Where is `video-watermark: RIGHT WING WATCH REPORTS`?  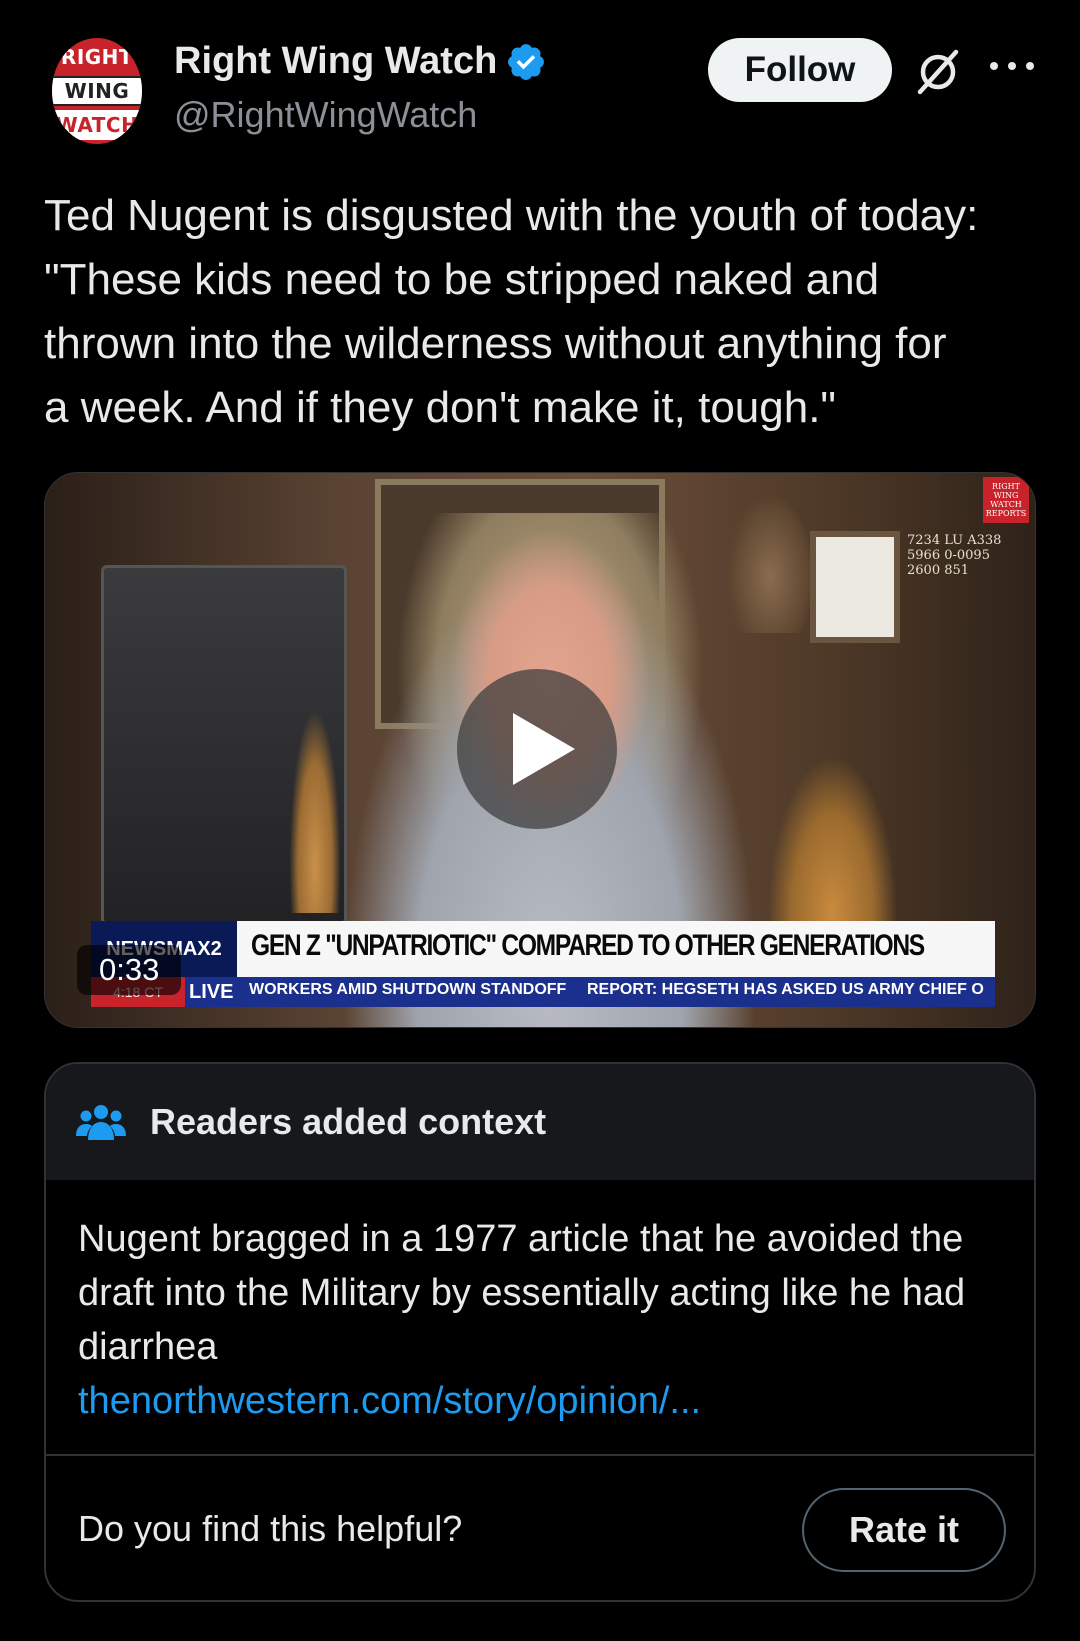 video-watermark: RIGHT WING WATCH REPORTS is located at coordinates (1006, 500).